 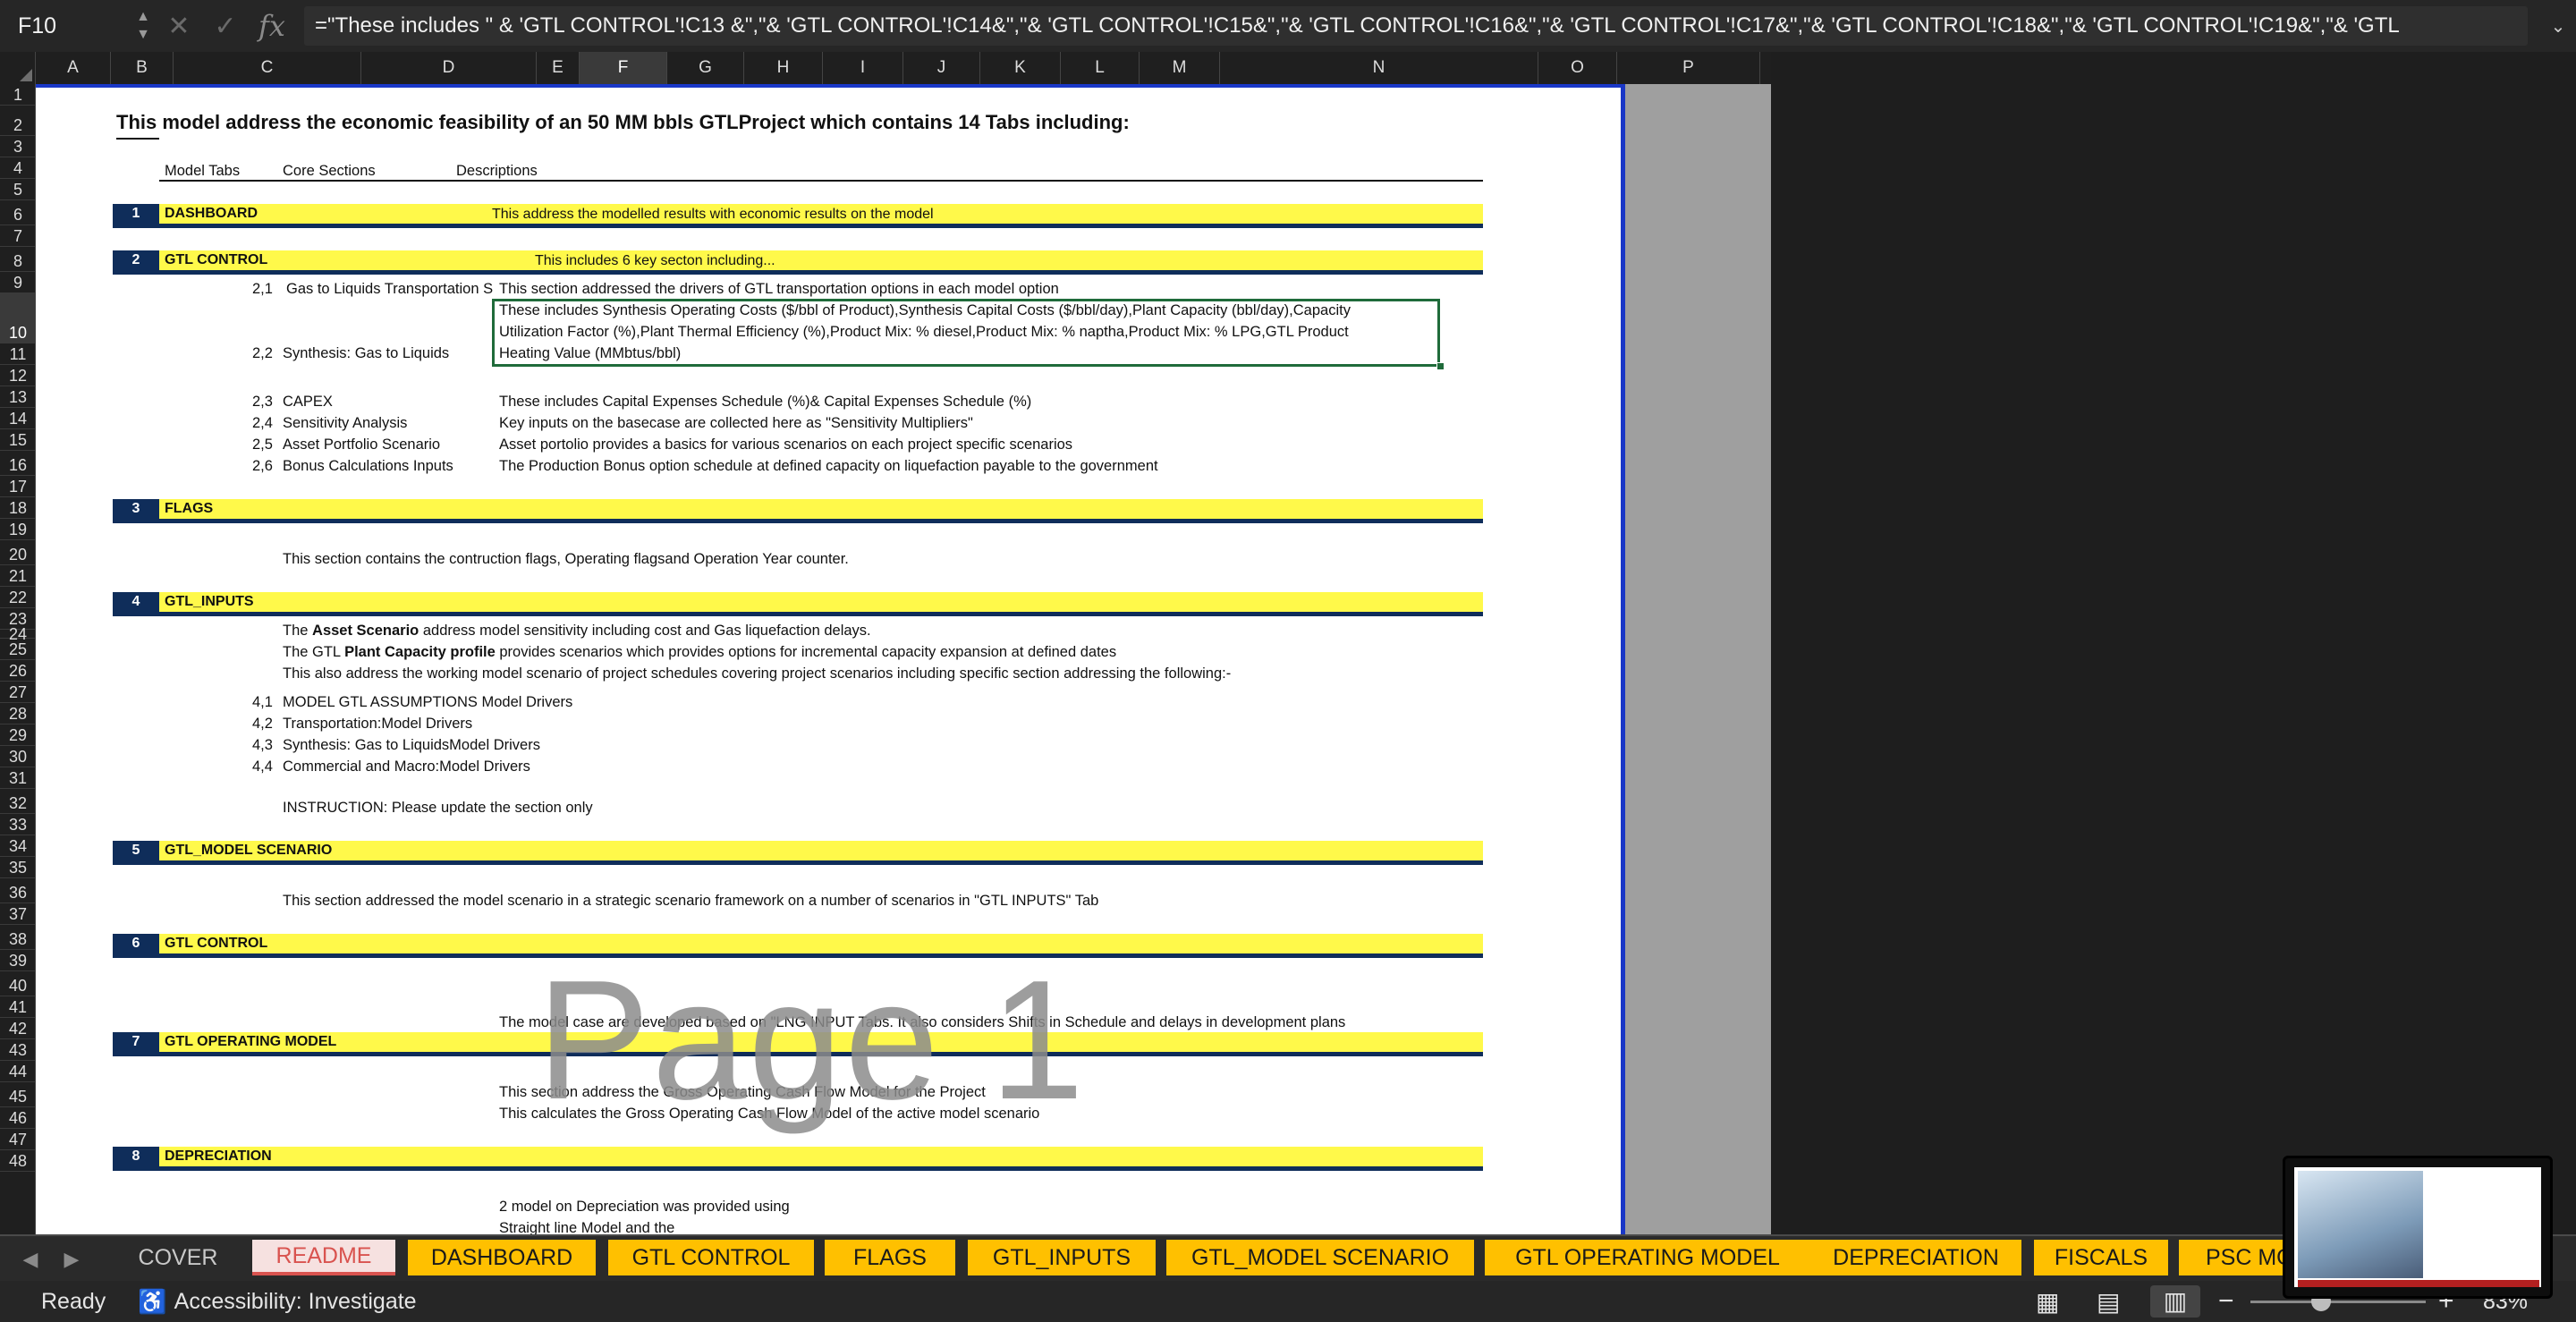 What do you see at coordinates (68, 26) in the screenshot?
I see `name-box: F10` at bounding box center [68, 26].